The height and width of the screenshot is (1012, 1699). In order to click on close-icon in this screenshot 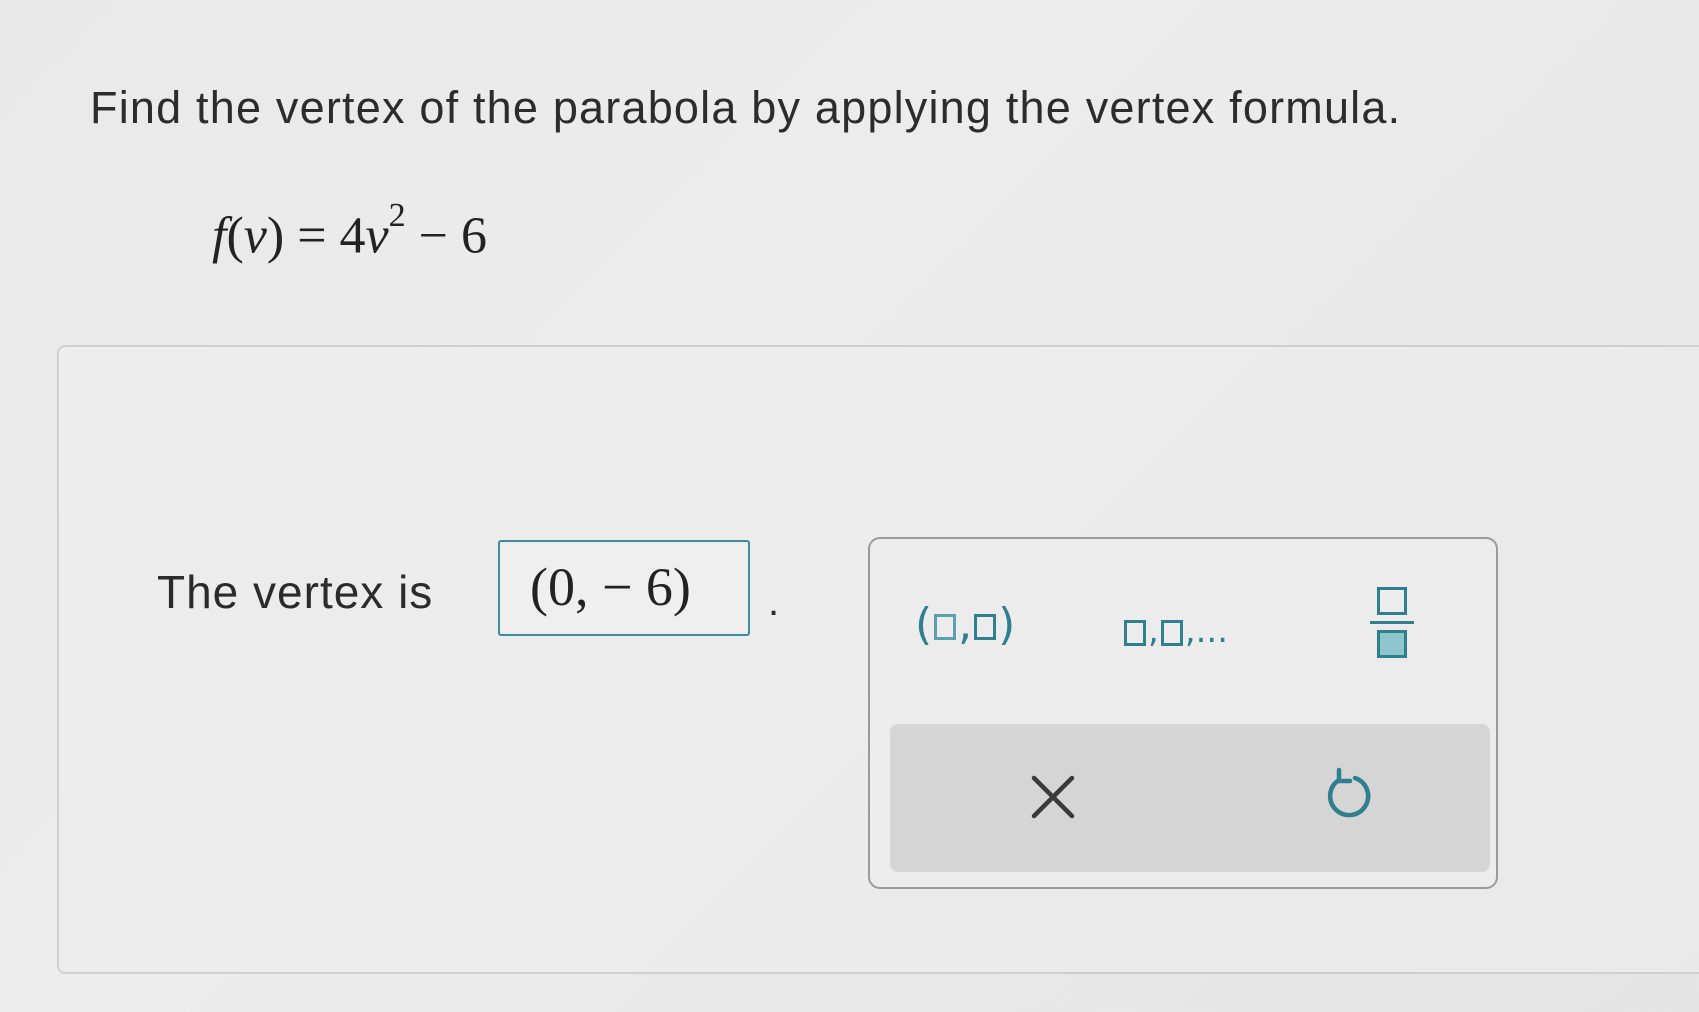, I will do `click(1053, 797)`.